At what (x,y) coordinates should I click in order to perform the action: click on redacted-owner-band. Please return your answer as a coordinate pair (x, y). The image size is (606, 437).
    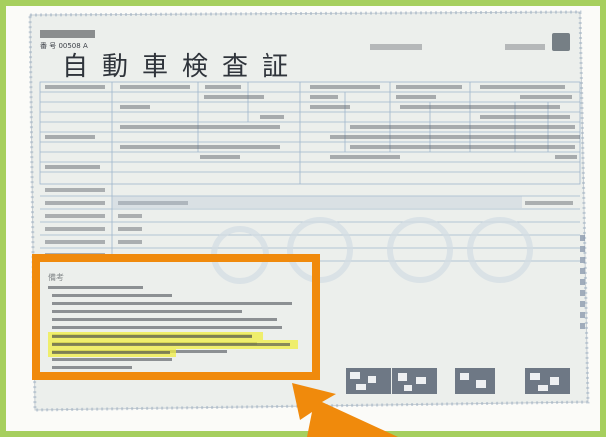
    Looking at the image, I should click on (317, 202).